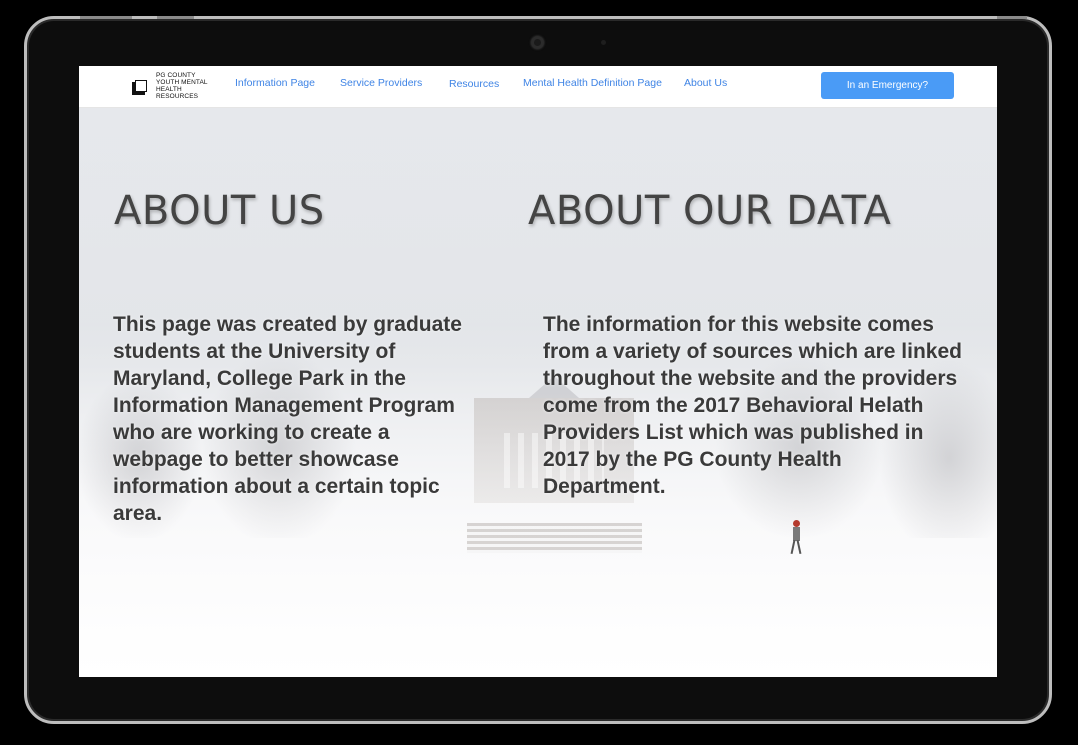  I want to click on logo-line: YOUTH MENTAL, so click(182, 82).